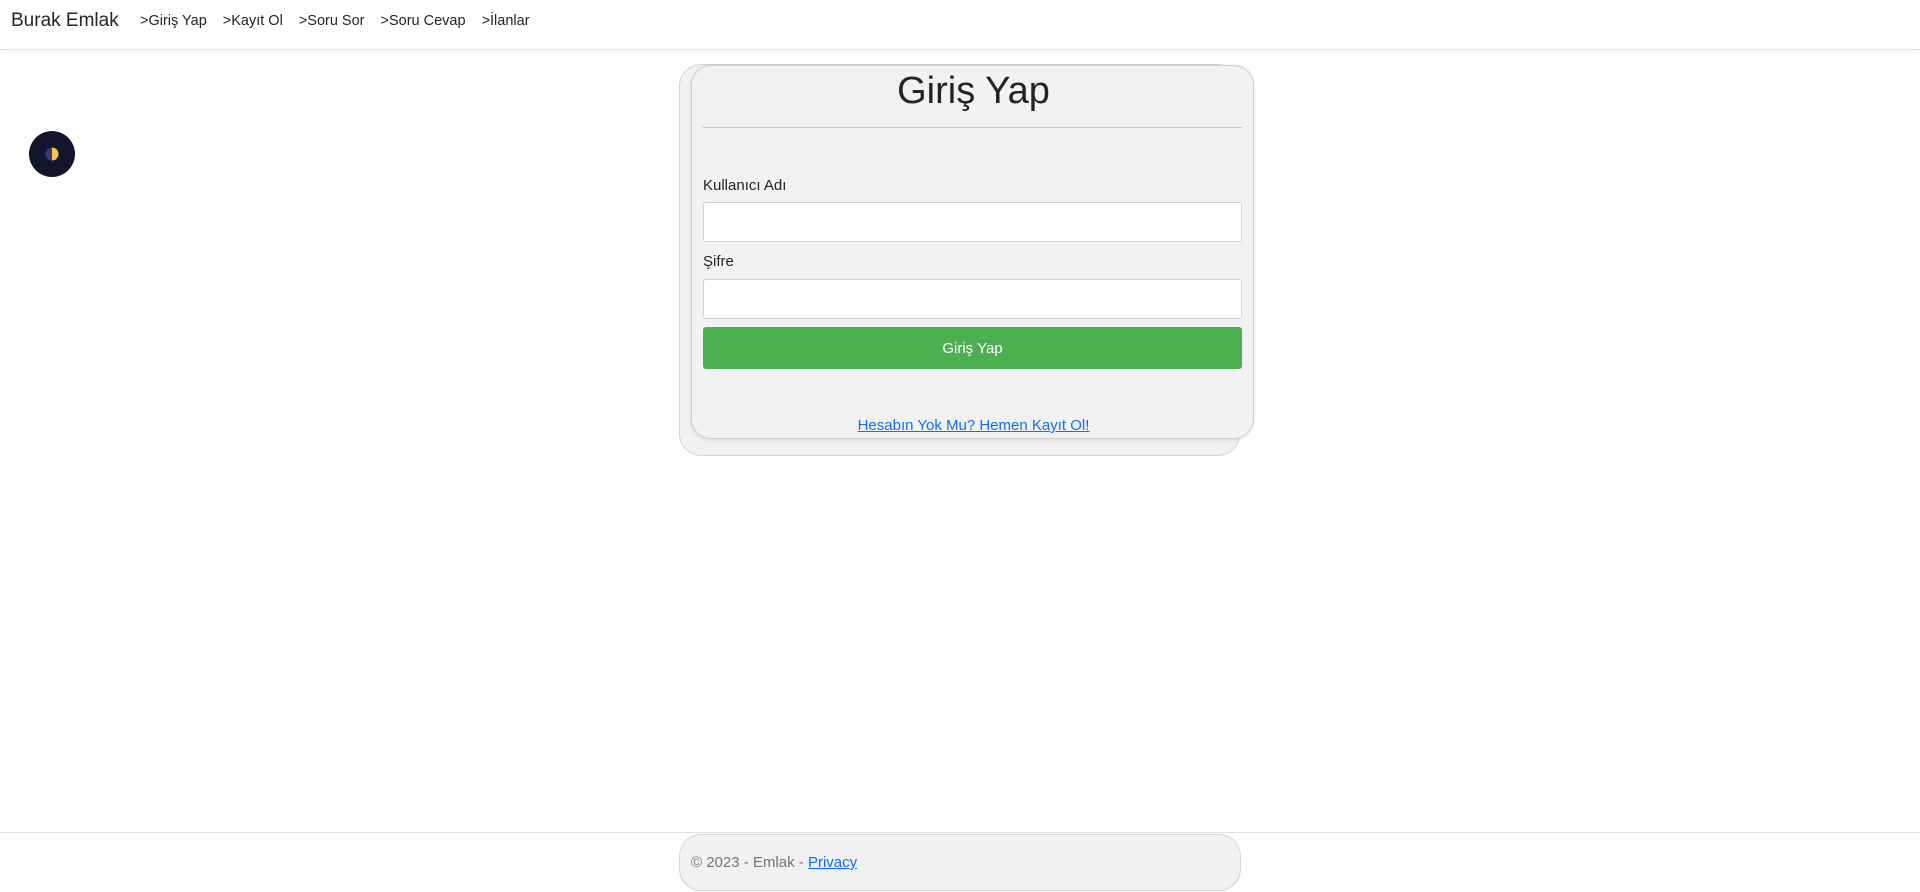 This screenshot has width=1920, height=892. What do you see at coordinates (972, 299) in the screenshot?
I see `password-input` at bounding box center [972, 299].